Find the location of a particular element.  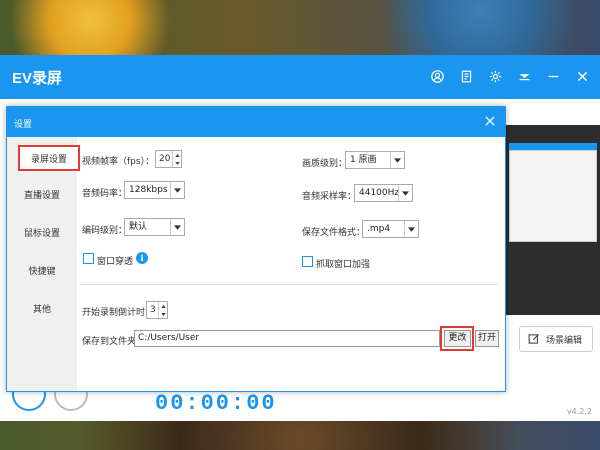

sample-rate-label: 音频采样率： is located at coordinates (329, 197).